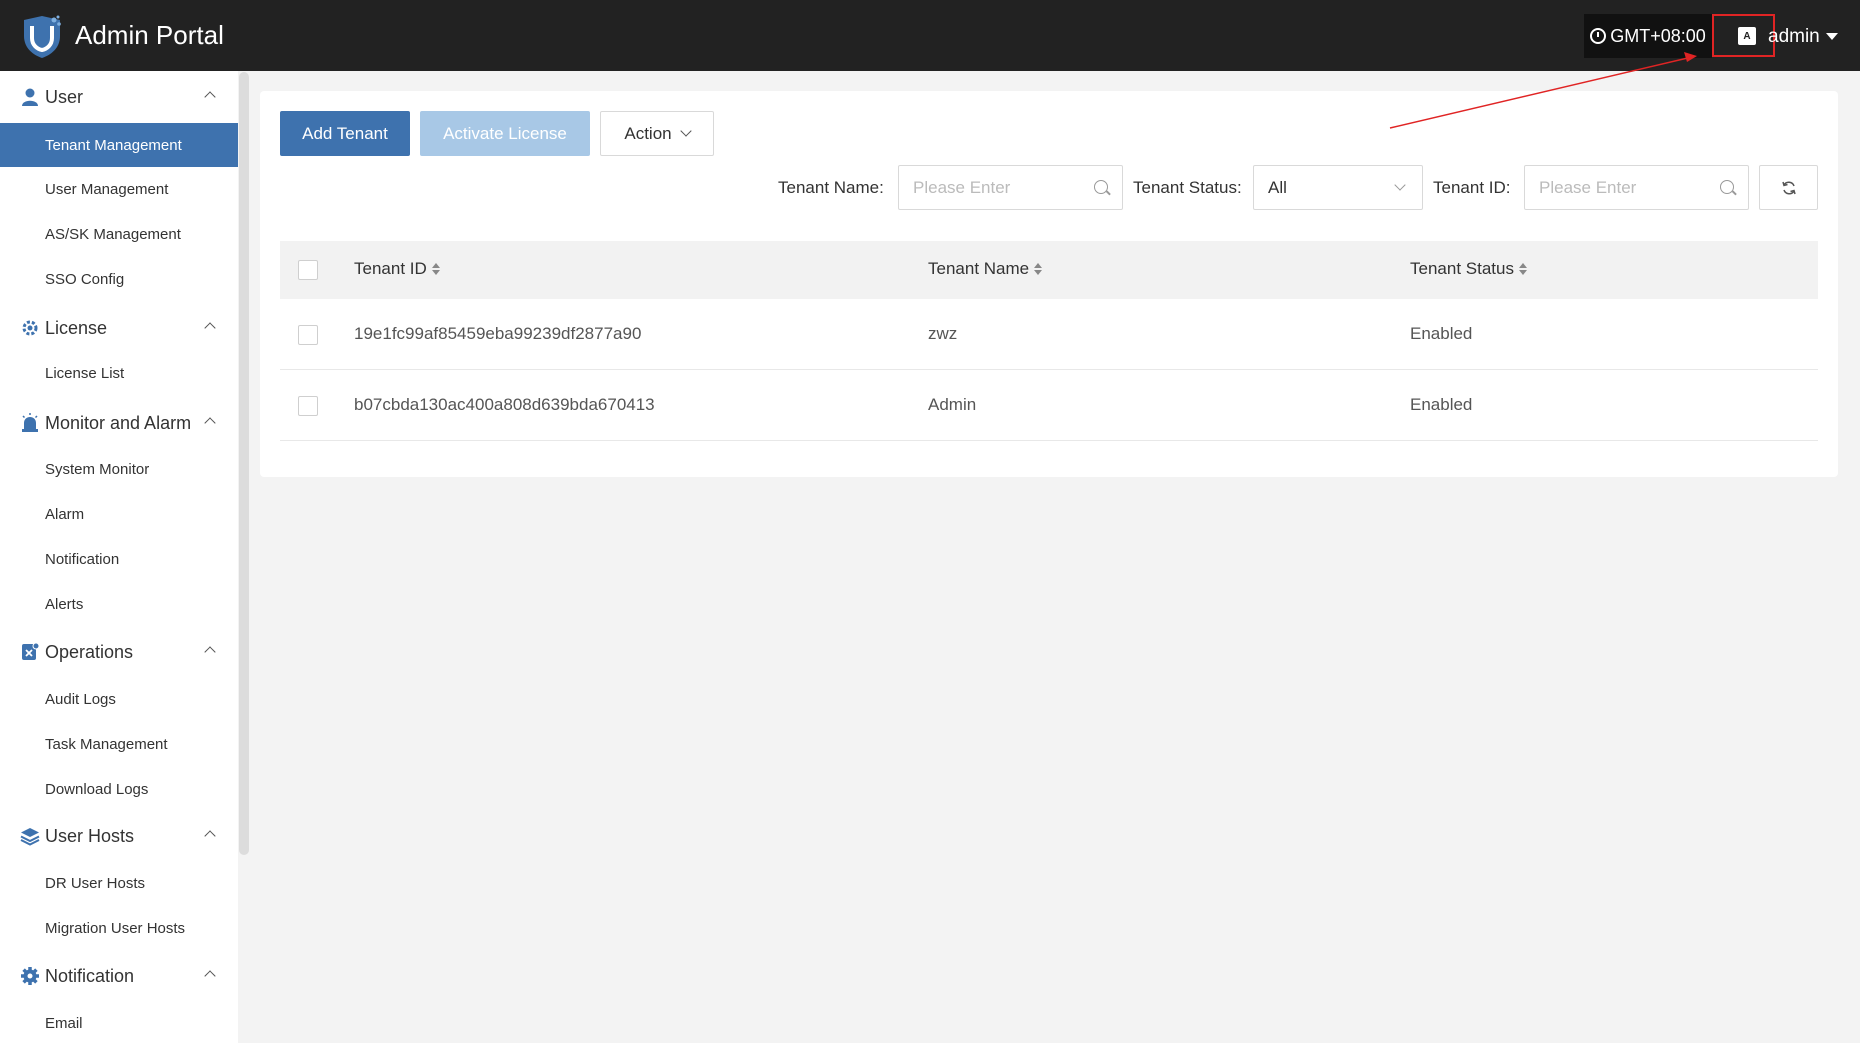 The width and height of the screenshot is (1860, 1043). I want to click on tenant-status-value: All, so click(1277, 187).